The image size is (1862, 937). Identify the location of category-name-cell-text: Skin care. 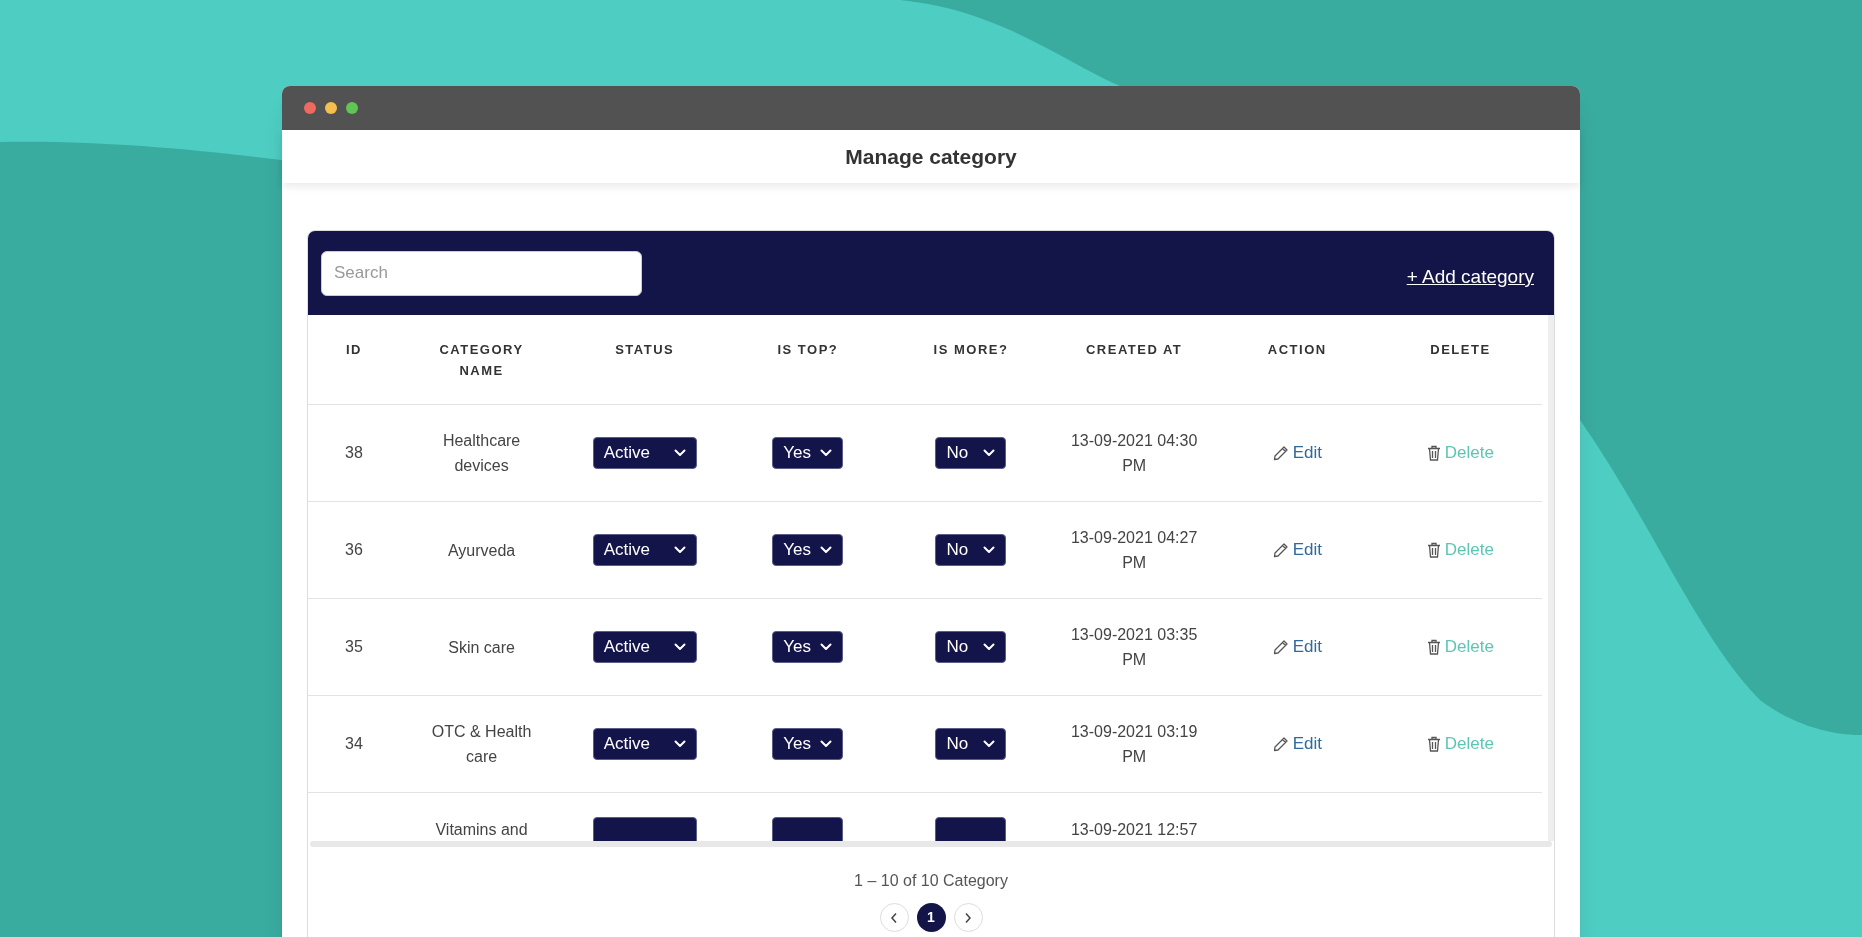
(481, 647).